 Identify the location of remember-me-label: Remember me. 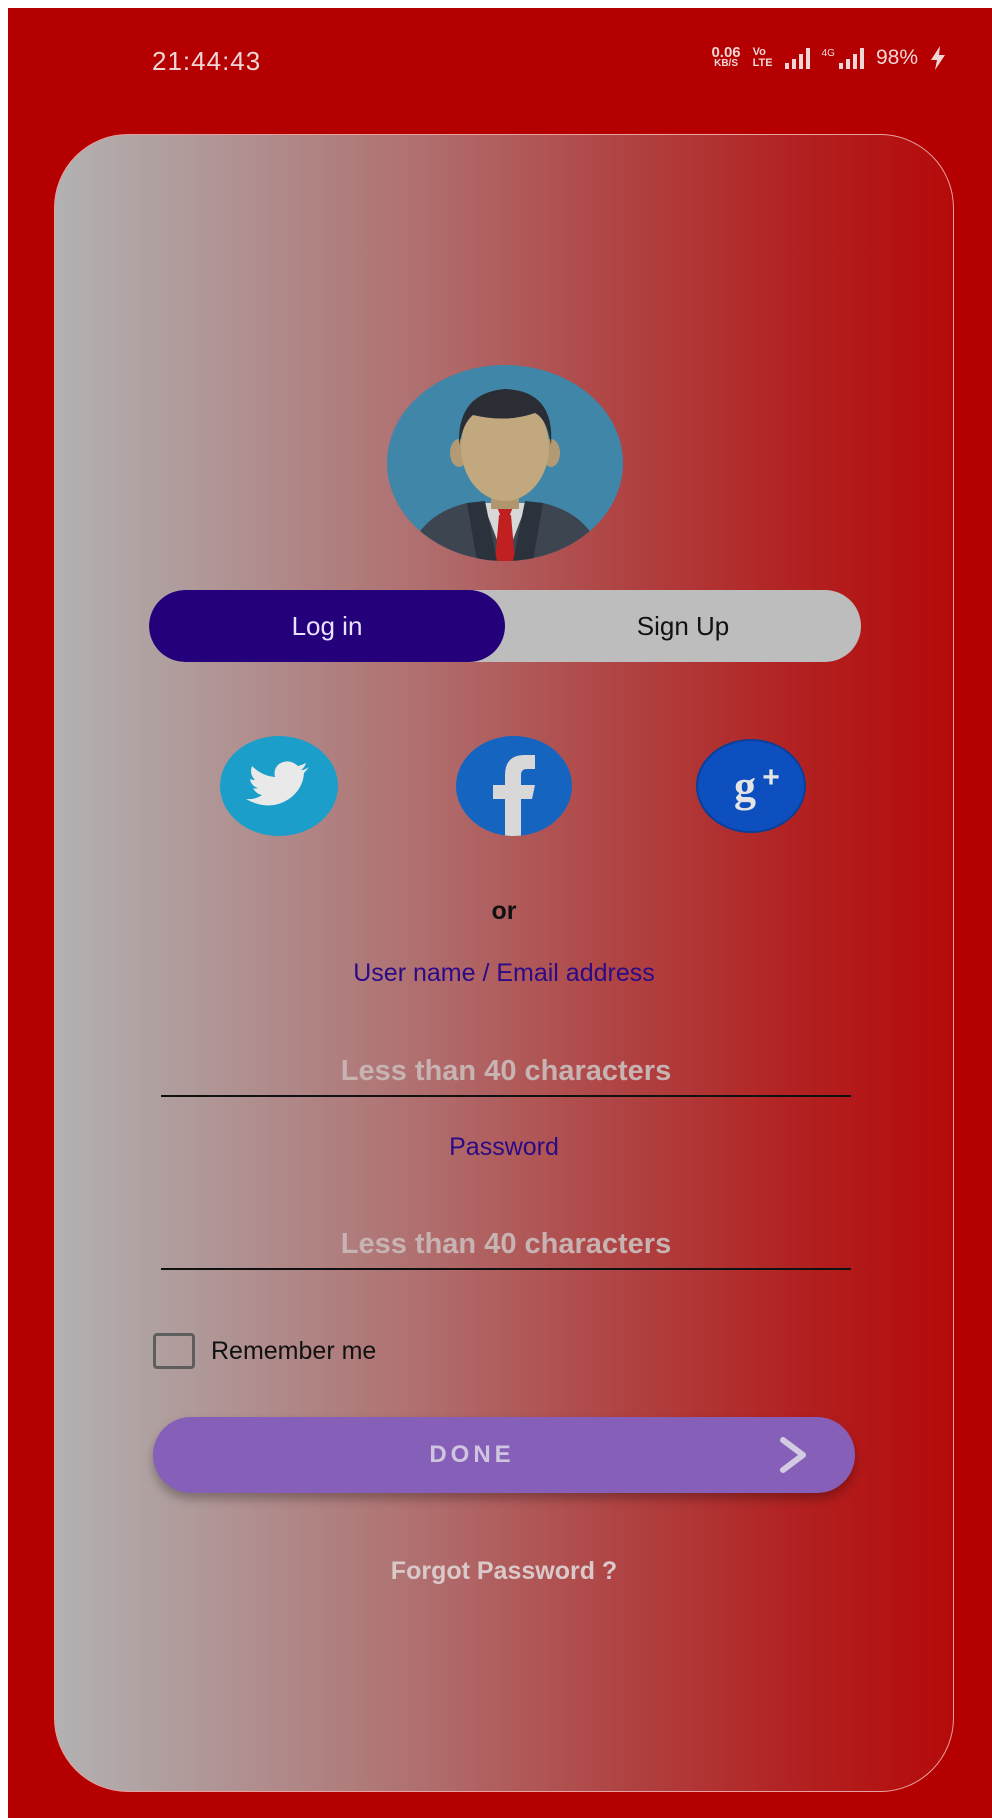
(294, 1350).